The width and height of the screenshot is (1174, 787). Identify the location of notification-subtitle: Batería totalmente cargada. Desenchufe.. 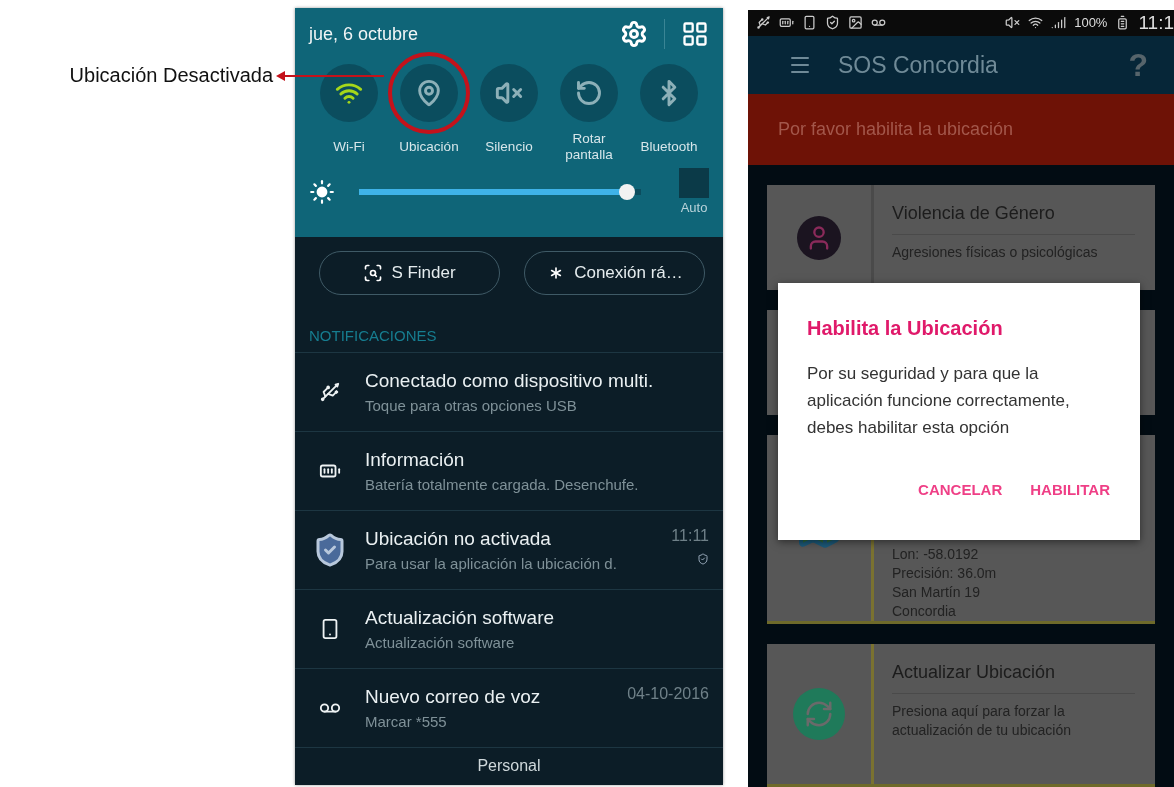
(502, 484).